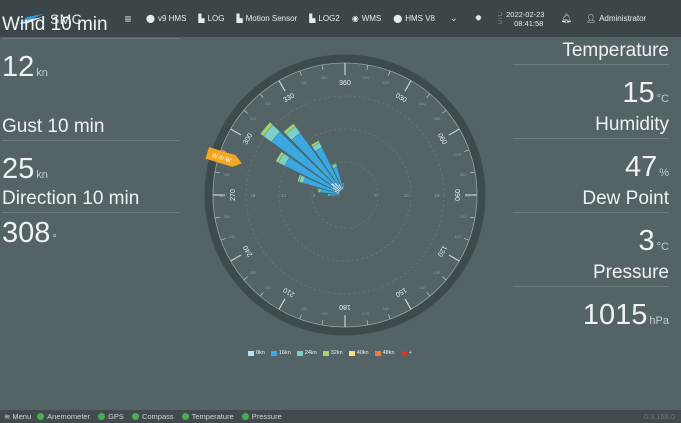  What do you see at coordinates (343, 184) in the screenshot?
I see `rose-bar-segment` at bounding box center [343, 184].